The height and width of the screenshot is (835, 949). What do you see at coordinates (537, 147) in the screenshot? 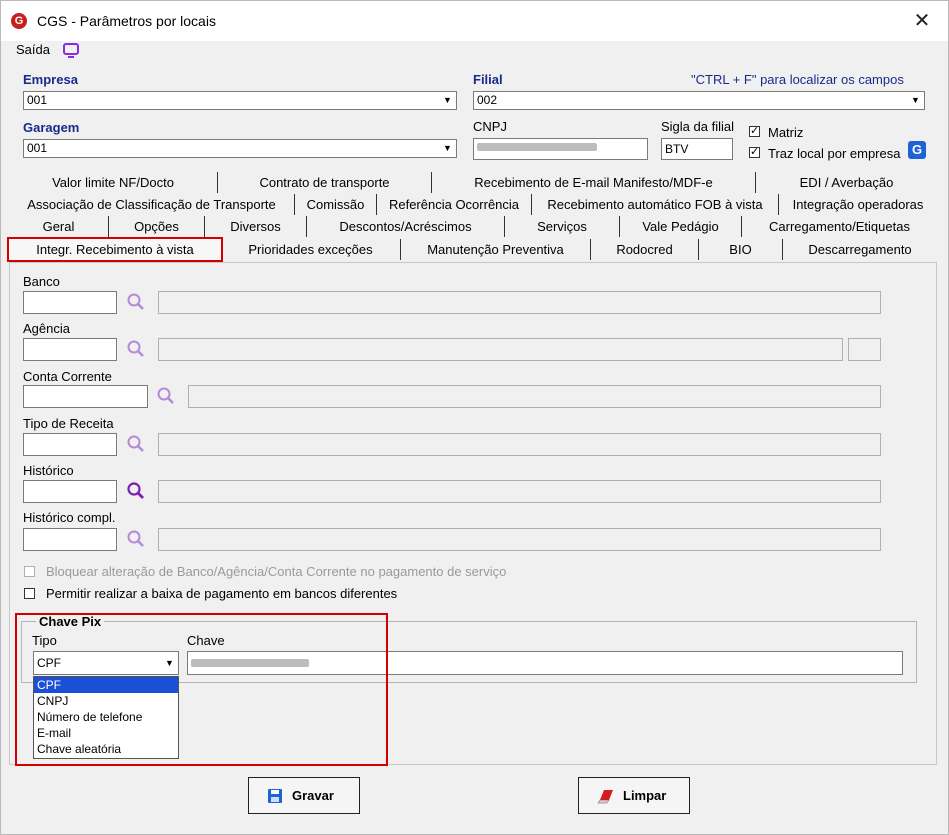
I see `cnpj-redacted` at bounding box center [537, 147].